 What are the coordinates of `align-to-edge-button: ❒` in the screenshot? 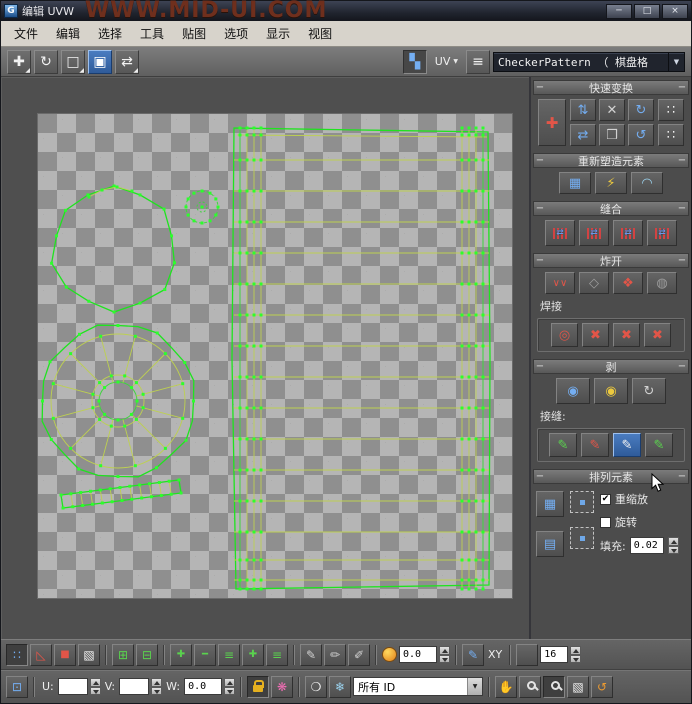 It's located at (612, 135).